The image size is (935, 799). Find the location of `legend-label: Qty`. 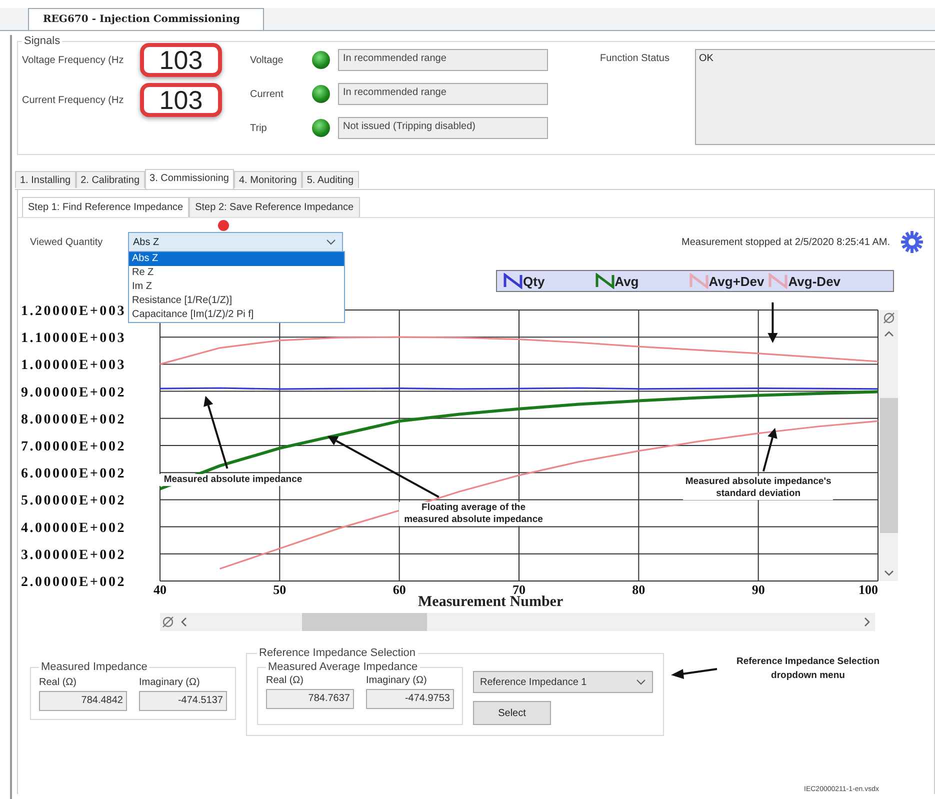

legend-label: Qty is located at coordinates (534, 281).